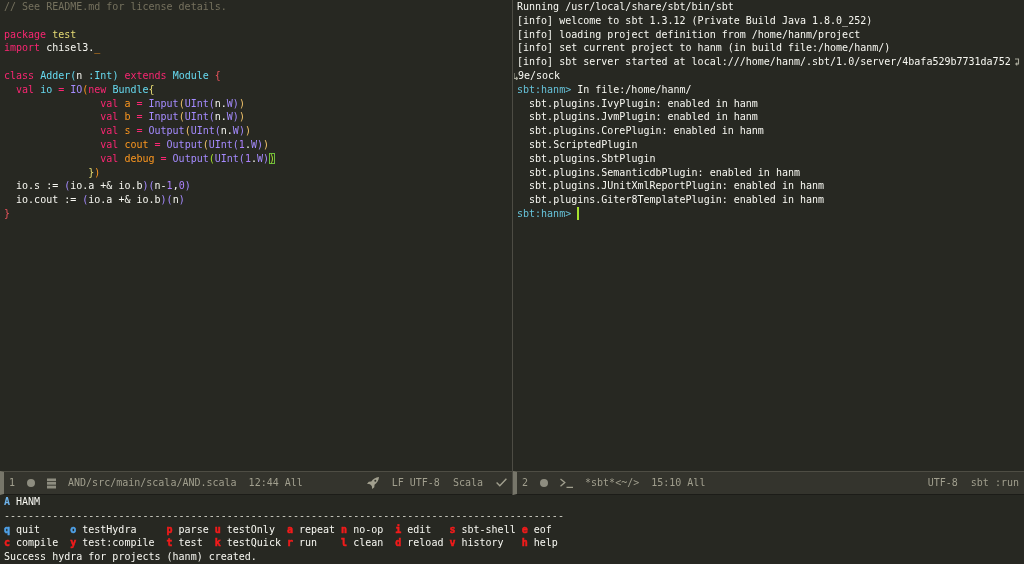 The width and height of the screenshot is (1024, 564). I want to click on window-number: 1, so click(12, 483).